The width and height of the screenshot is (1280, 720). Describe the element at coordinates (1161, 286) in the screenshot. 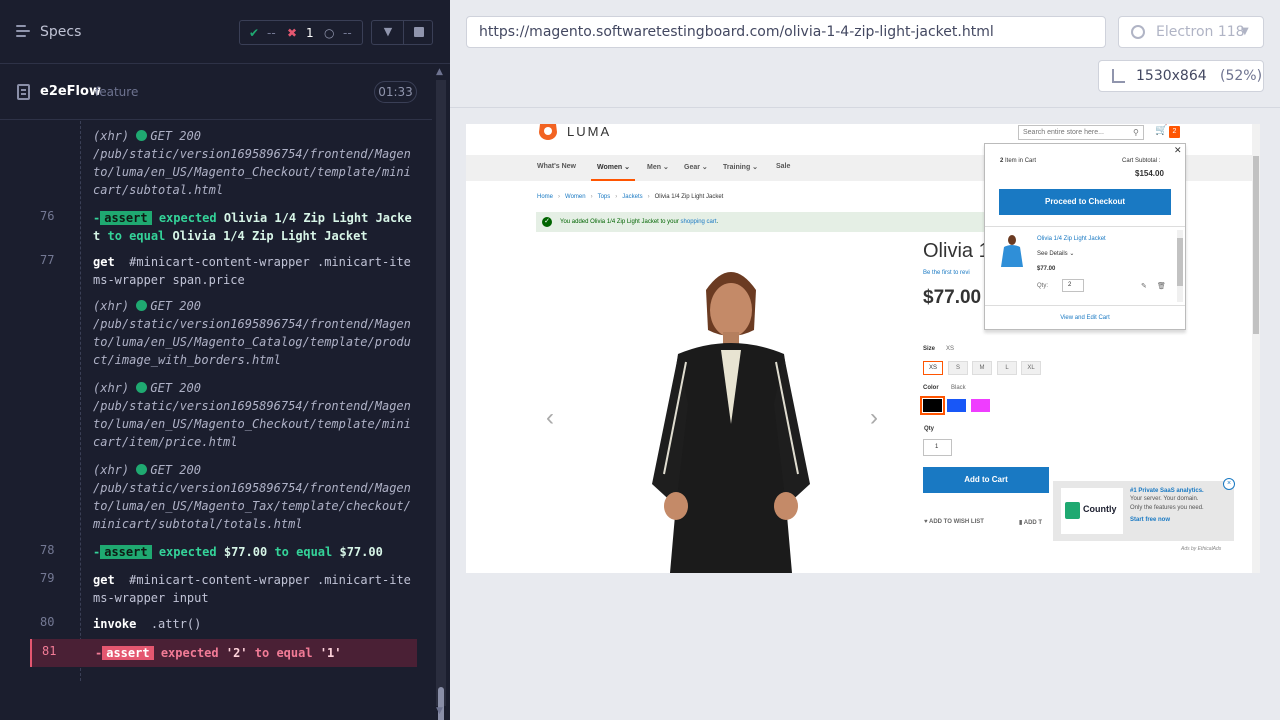

I see `trash-icon: 🗑` at that location.